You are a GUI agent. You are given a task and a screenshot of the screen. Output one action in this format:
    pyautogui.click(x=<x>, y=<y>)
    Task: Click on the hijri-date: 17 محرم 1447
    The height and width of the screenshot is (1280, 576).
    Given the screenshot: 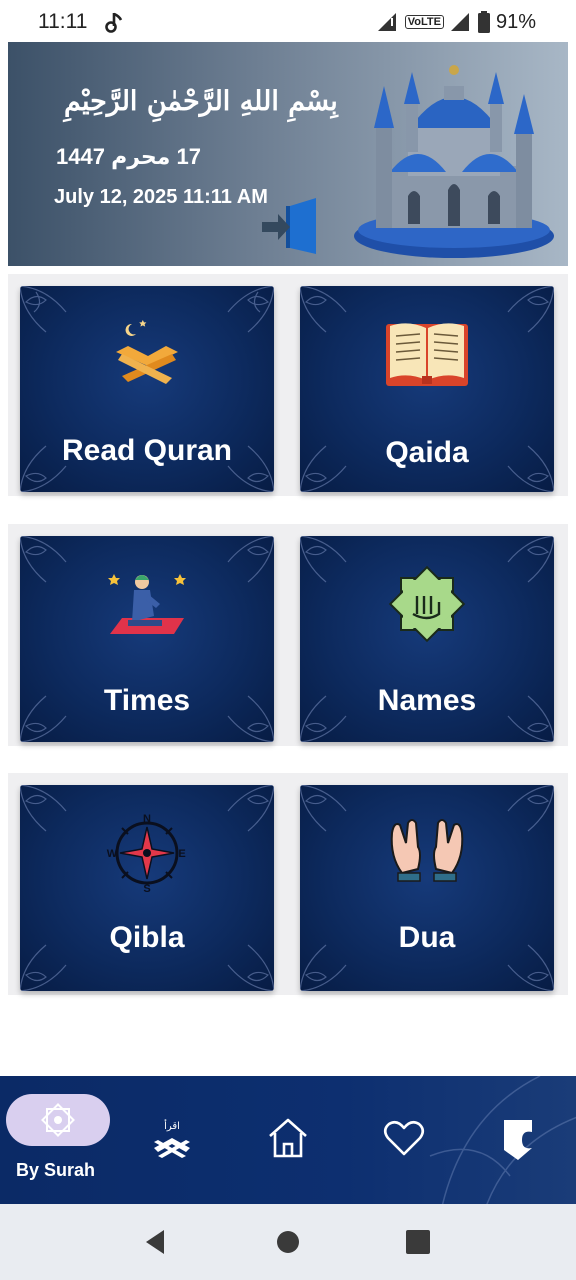 What is the action you would take?
    pyautogui.click(x=128, y=156)
    